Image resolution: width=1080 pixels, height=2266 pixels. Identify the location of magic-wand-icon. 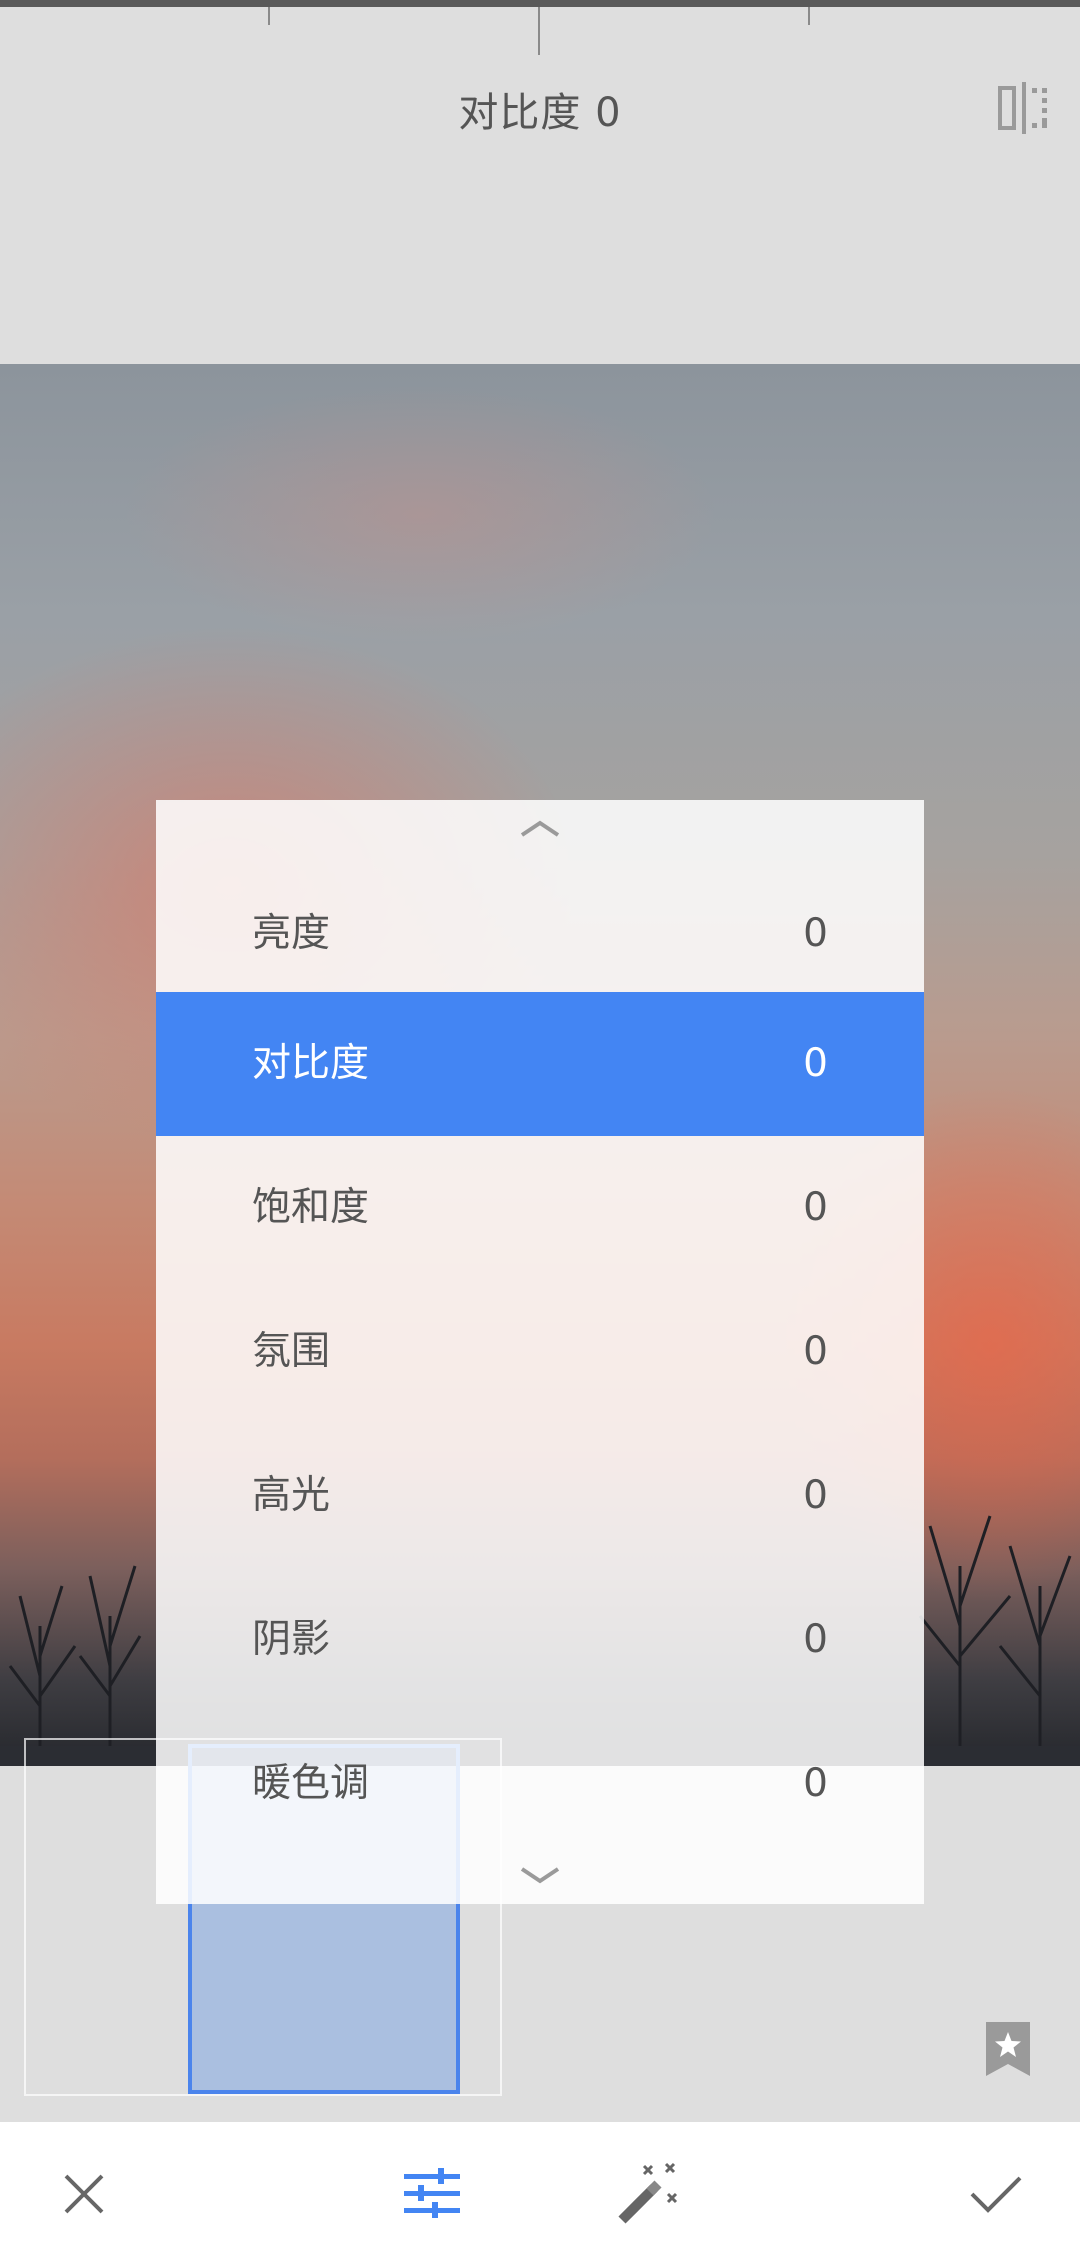
(648, 2193).